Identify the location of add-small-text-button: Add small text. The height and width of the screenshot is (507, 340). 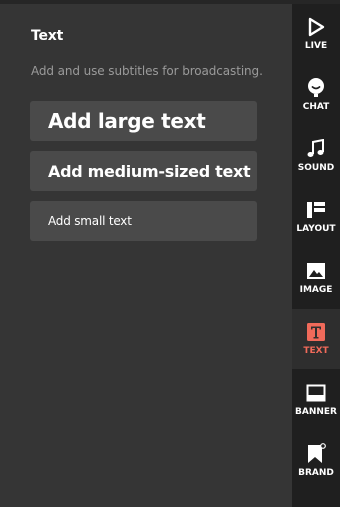
(143, 221).